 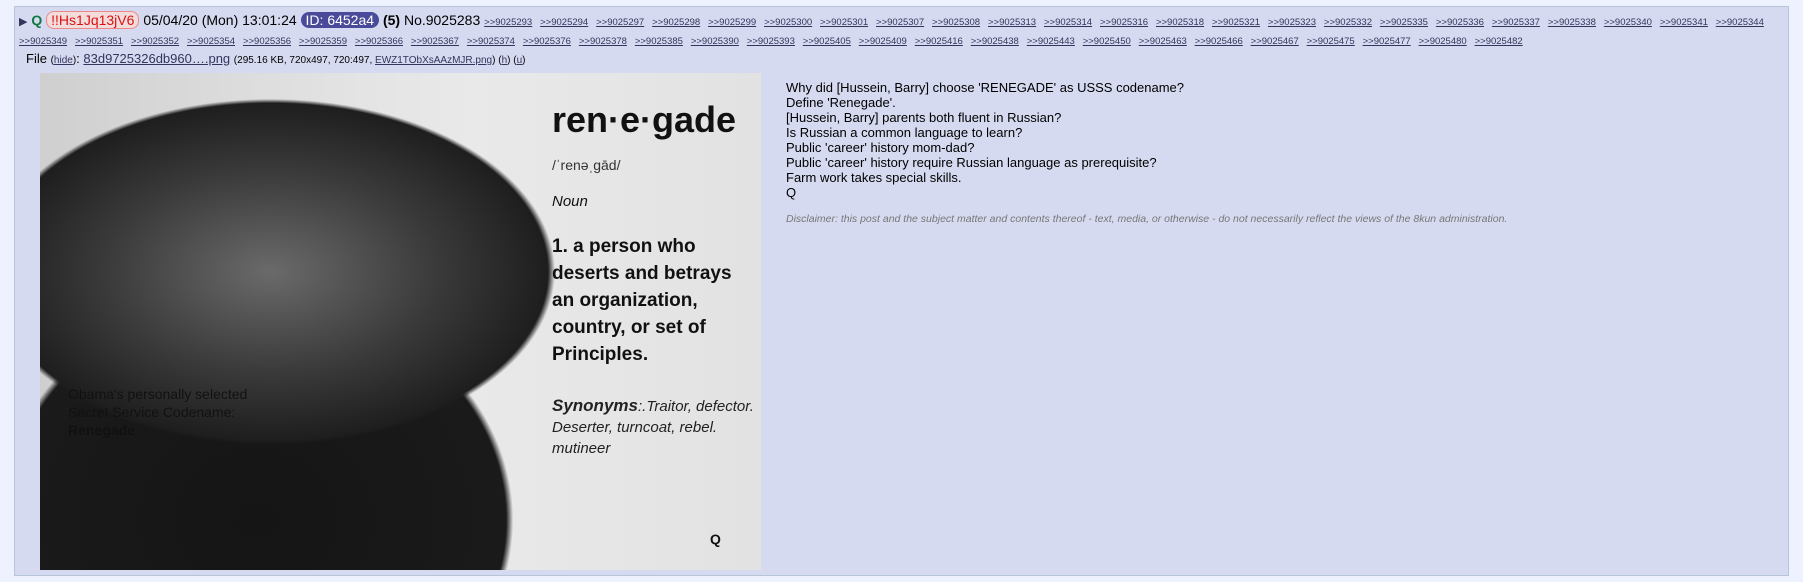 I want to click on reply-link: >>9025367, so click(x=435, y=41).